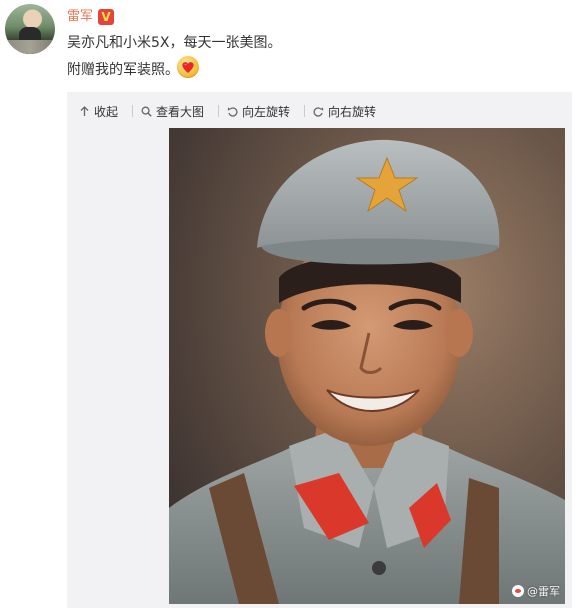 This screenshot has height=611, width=576. What do you see at coordinates (174, 43) in the screenshot?
I see `post-text-line-1: 吴亦凡和小米5X，每天一张美图。` at bounding box center [174, 43].